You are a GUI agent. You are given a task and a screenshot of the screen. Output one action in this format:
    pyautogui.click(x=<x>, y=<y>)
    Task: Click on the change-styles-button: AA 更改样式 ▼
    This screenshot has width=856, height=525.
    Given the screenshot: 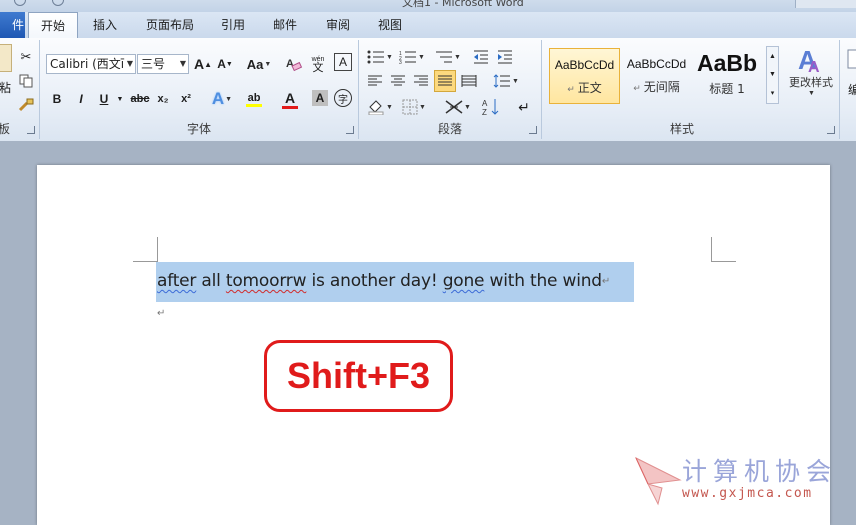 What is the action you would take?
    pyautogui.click(x=811, y=72)
    